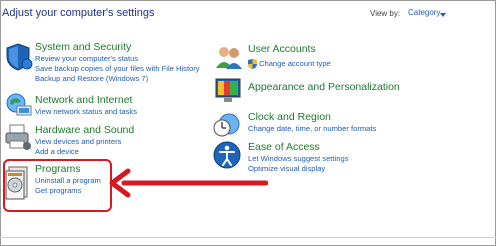  I want to click on devices-printers-link: View devices and printers, so click(84, 142).